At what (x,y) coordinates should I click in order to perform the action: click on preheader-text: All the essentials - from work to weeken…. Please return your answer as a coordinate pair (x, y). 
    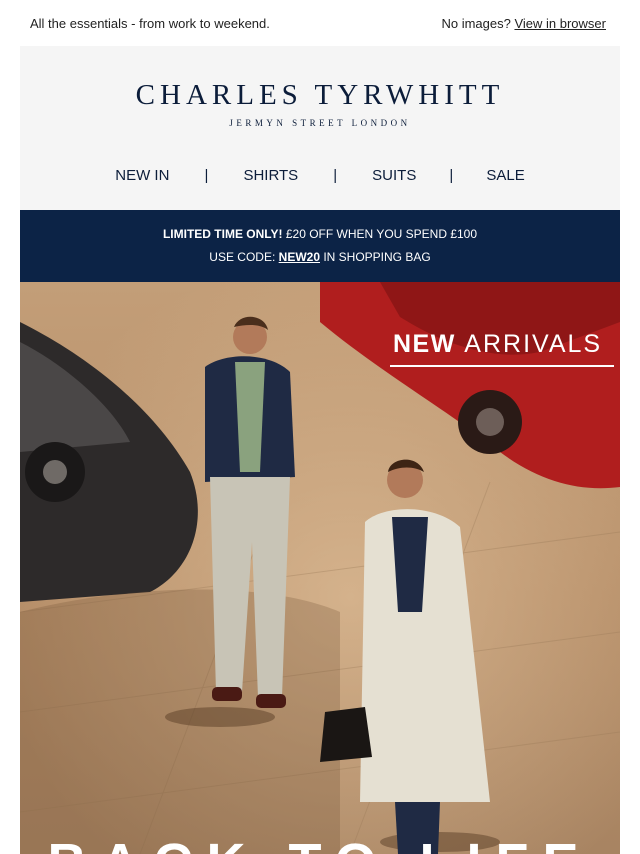
    Looking at the image, I should click on (150, 23).